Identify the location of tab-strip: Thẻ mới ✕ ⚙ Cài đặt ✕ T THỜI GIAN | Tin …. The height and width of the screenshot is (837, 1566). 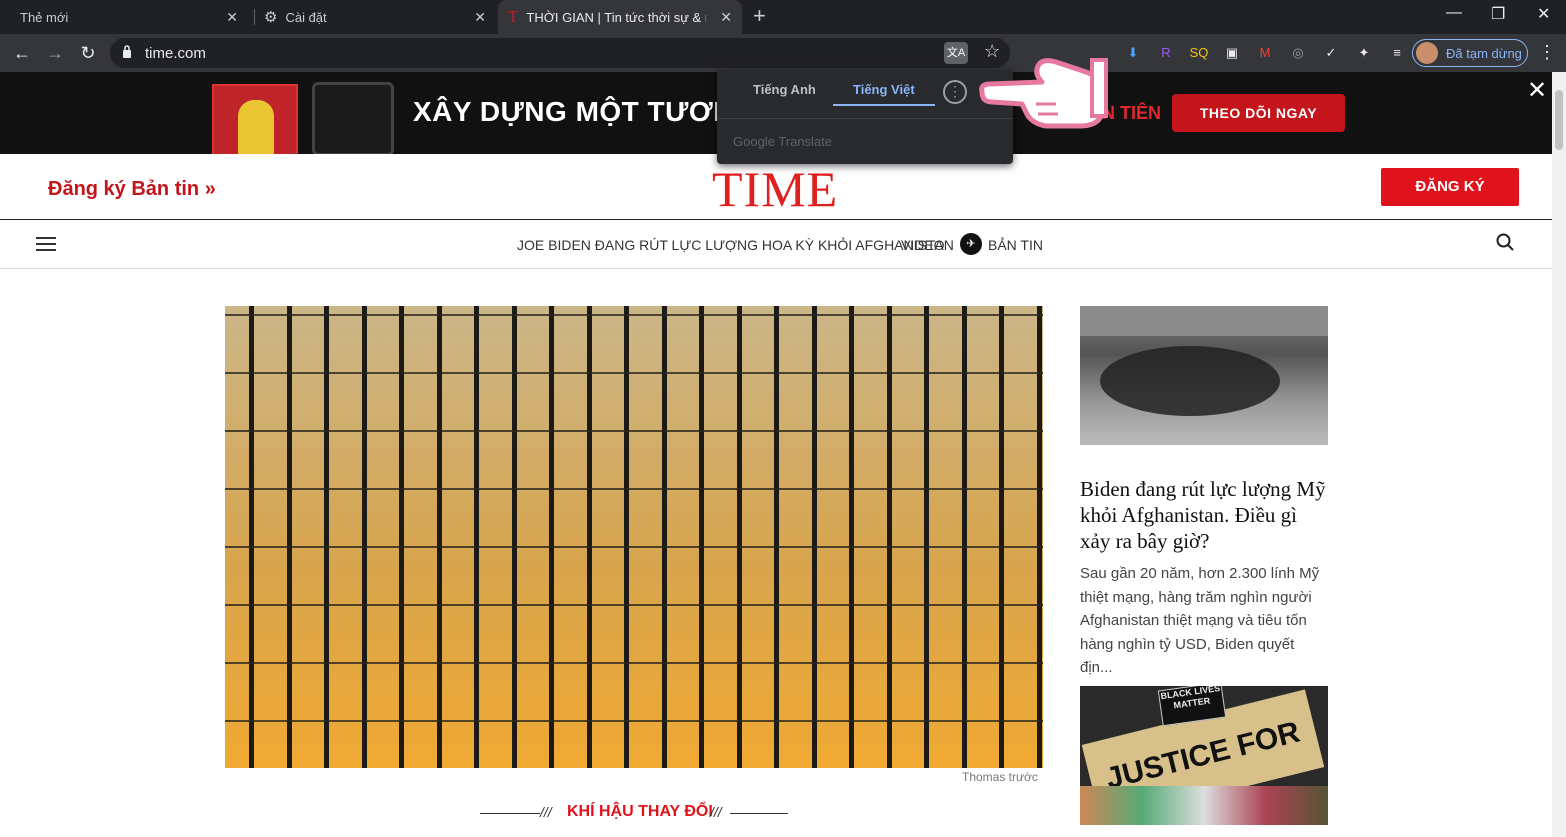
(783, 17).